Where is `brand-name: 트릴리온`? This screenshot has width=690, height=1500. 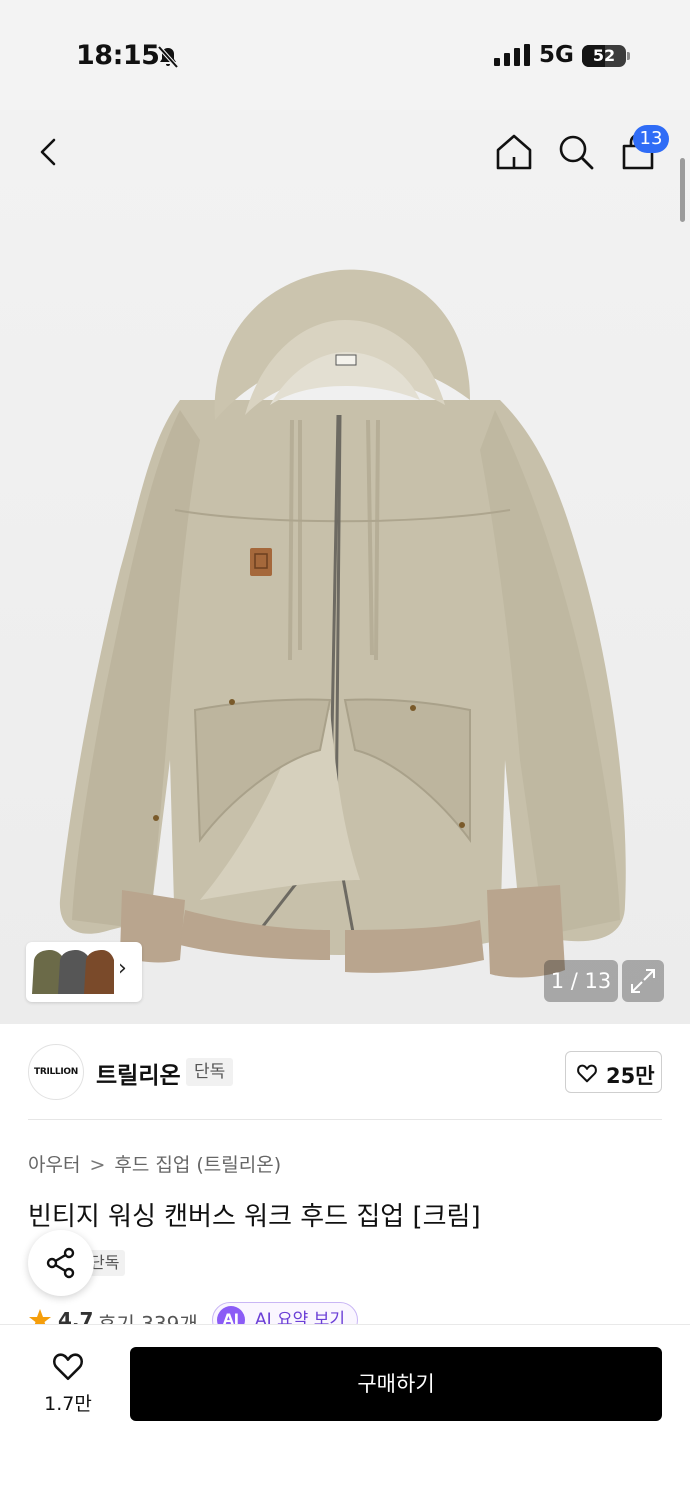
brand-name: 트릴리온 is located at coordinates (138, 1073).